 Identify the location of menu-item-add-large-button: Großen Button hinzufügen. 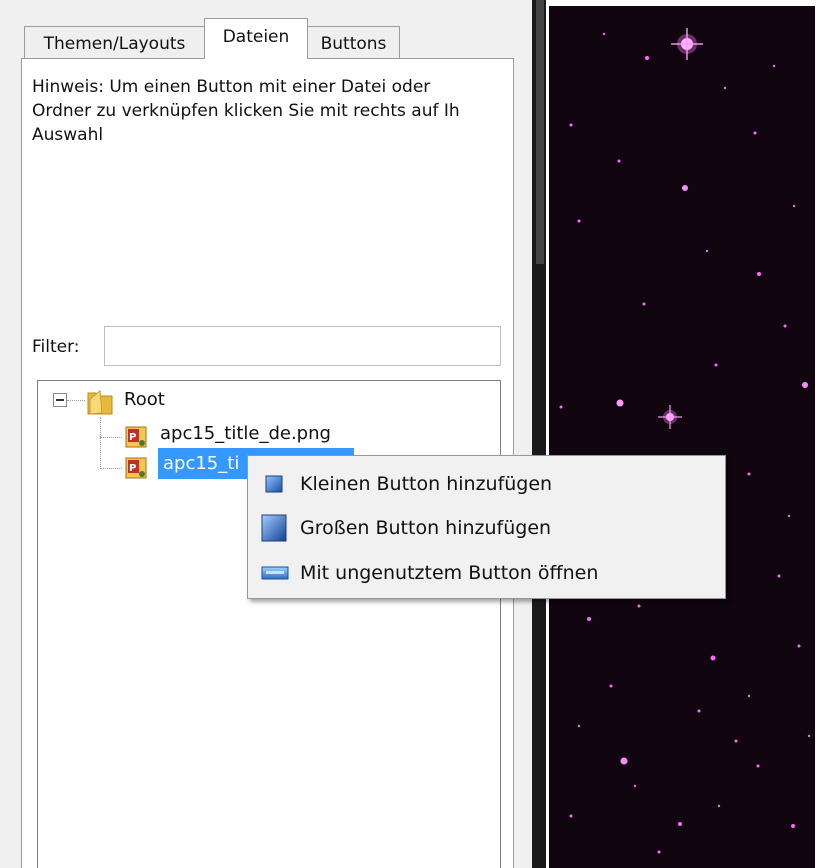
(486, 527).